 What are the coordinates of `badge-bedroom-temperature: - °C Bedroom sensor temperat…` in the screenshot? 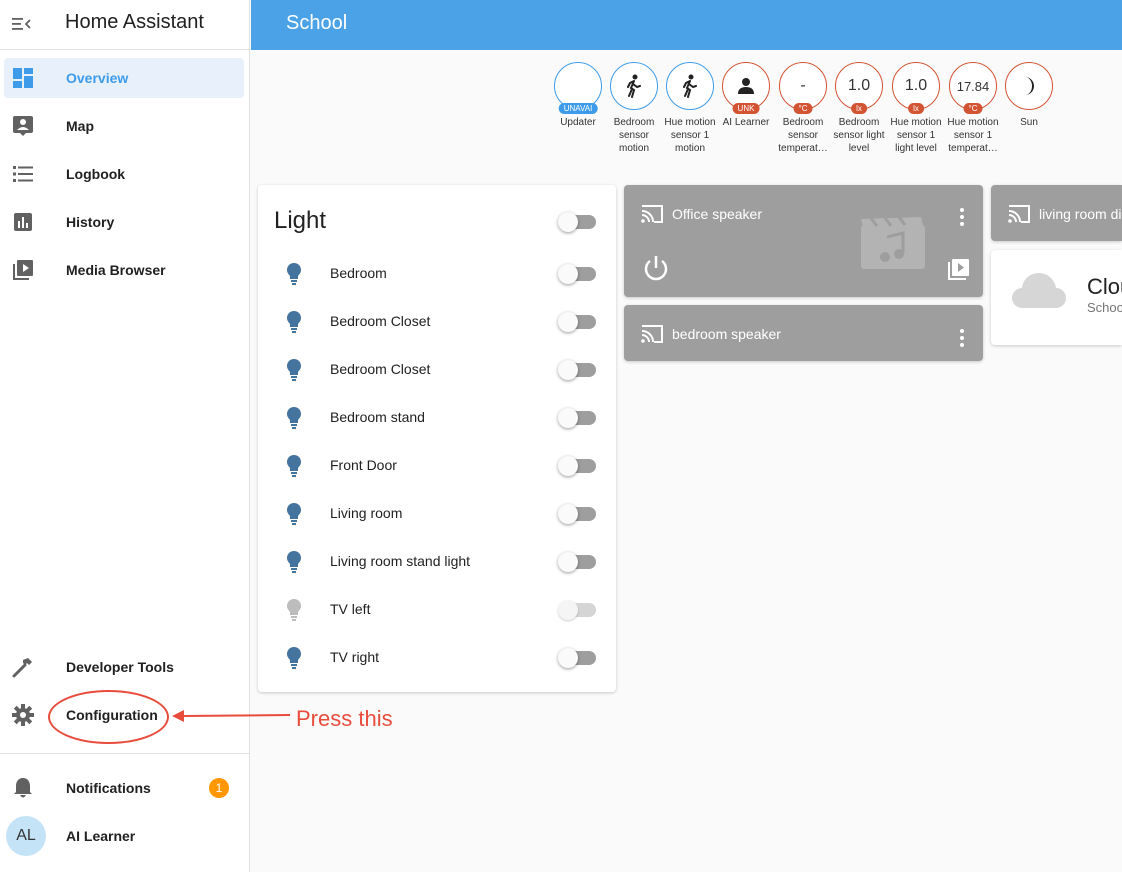 It's located at (803, 108).